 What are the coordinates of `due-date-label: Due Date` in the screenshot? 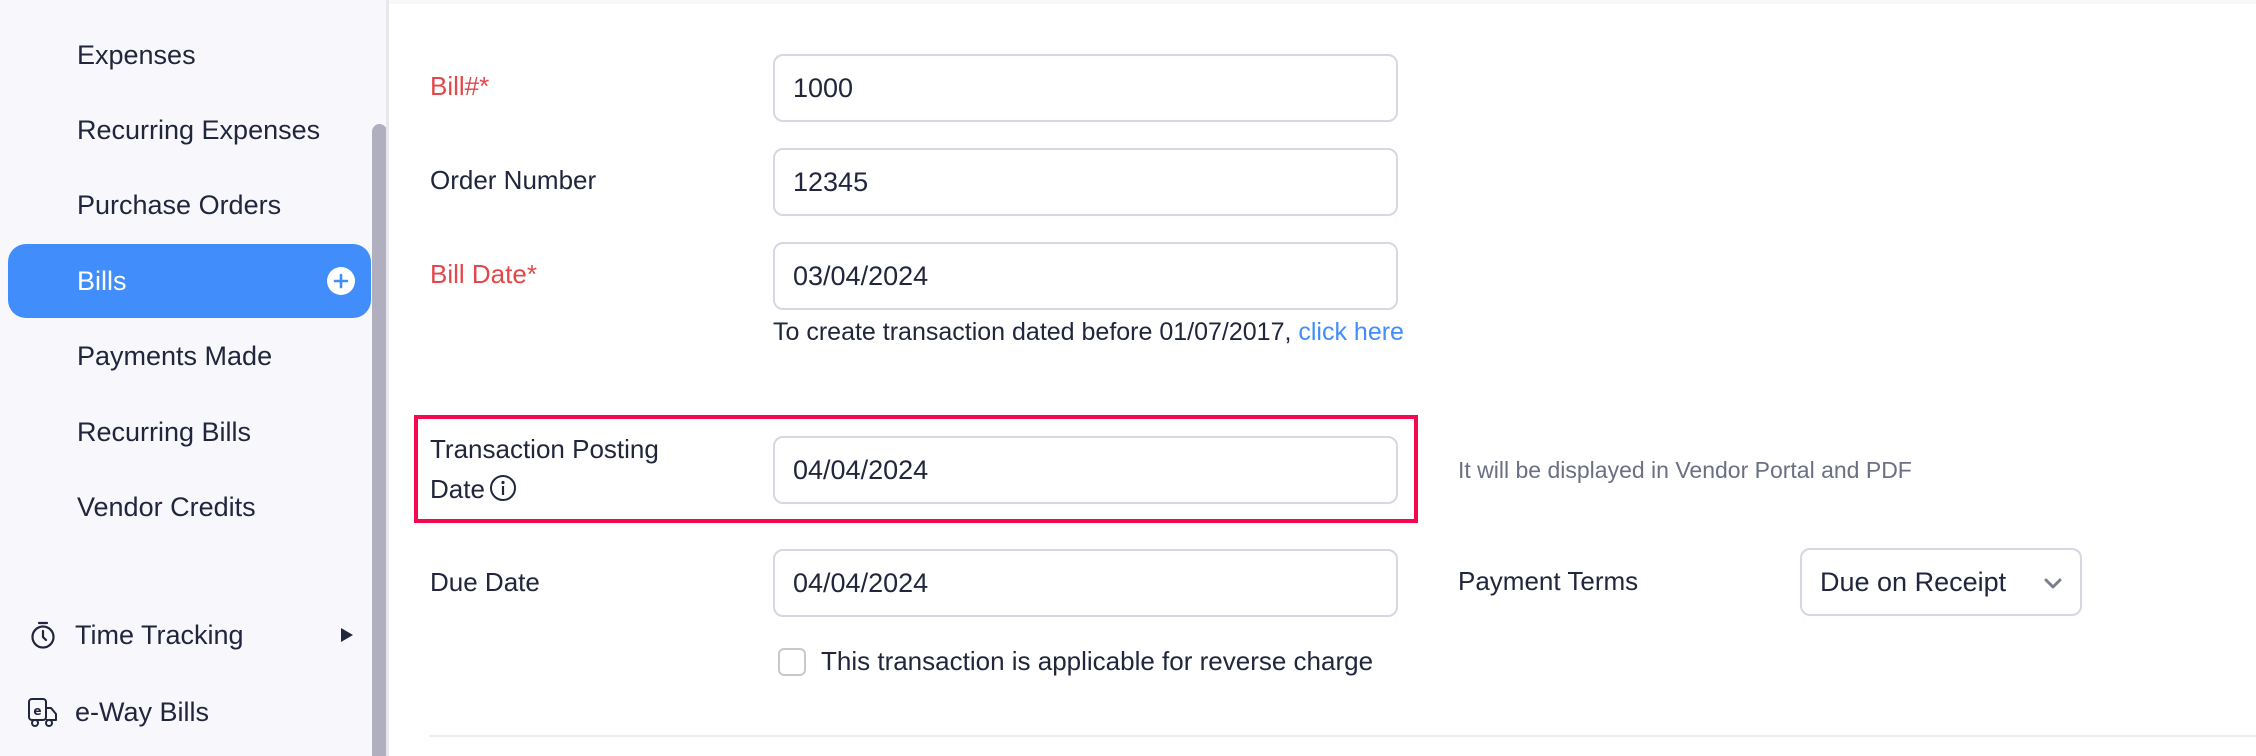 It's located at (485, 582).